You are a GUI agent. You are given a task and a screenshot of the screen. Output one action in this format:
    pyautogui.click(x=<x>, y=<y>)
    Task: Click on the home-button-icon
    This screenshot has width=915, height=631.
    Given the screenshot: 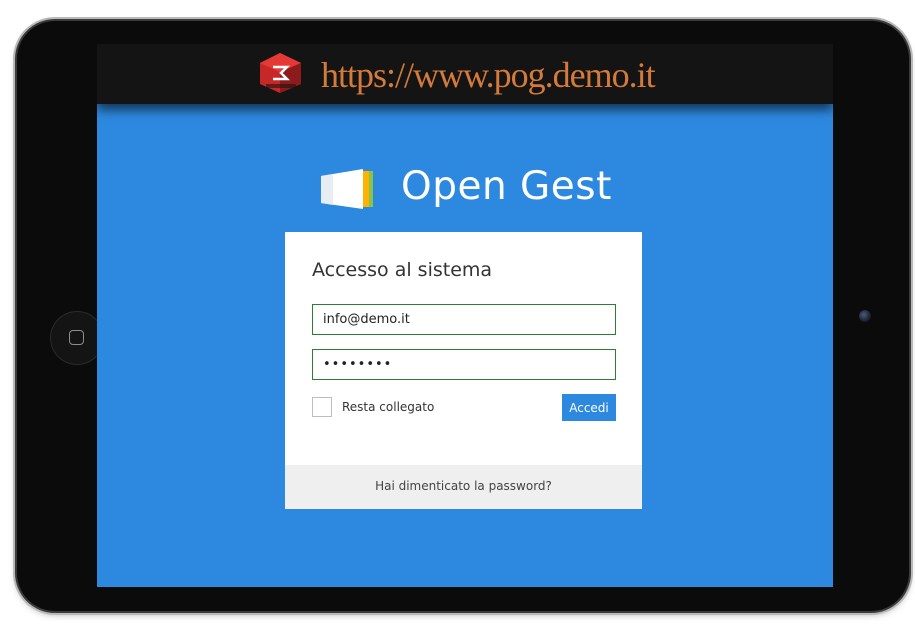 What is the action you would take?
    pyautogui.click(x=76, y=337)
    